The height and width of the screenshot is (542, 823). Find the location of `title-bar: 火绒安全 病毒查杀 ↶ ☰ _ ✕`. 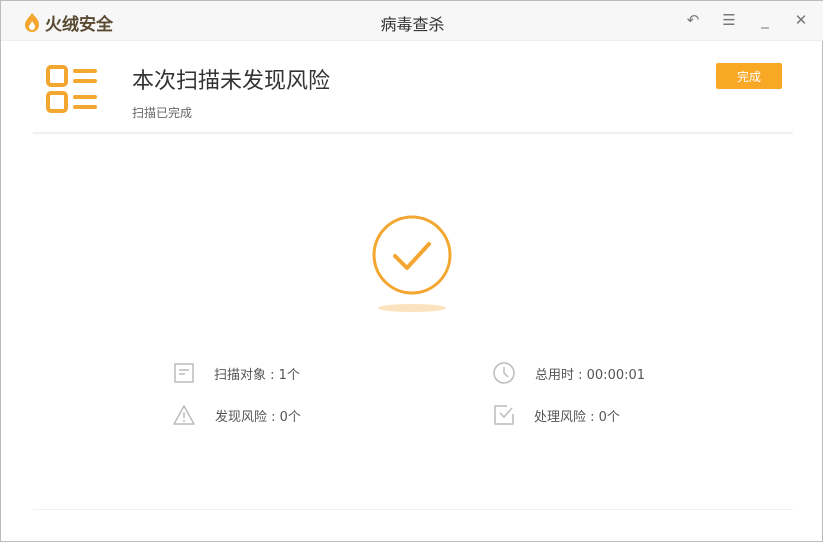

title-bar: 火绒安全 病毒查杀 ↶ ☰ _ ✕ is located at coordinates (412, 21).